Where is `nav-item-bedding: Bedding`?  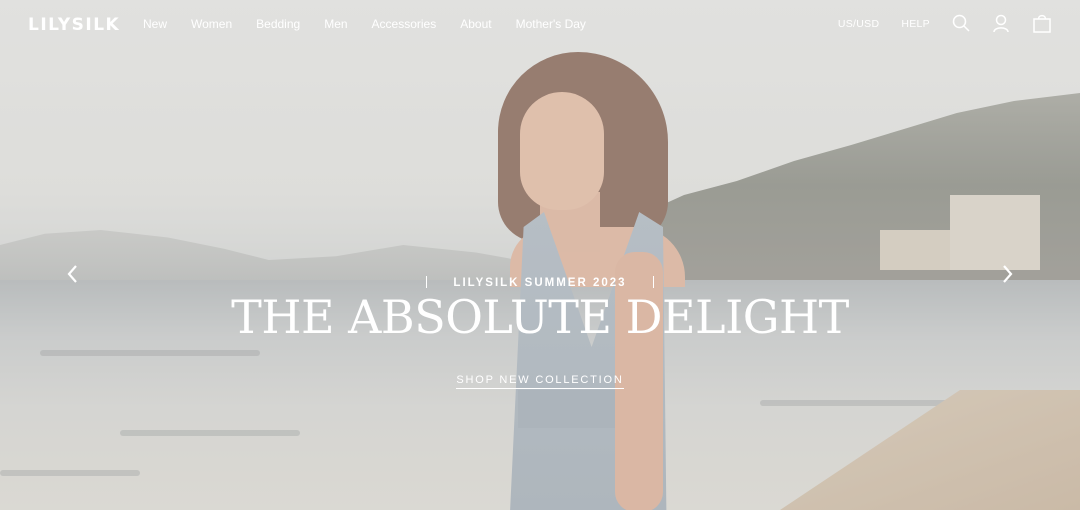 nav-item-bedding: Bedding is located at coordinates (278, 24).